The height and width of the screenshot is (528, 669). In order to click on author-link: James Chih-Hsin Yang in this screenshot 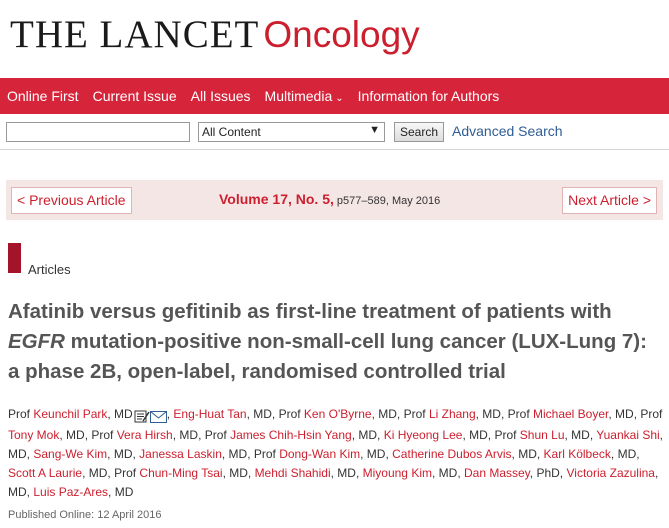, I will do `click(291, 435)`.